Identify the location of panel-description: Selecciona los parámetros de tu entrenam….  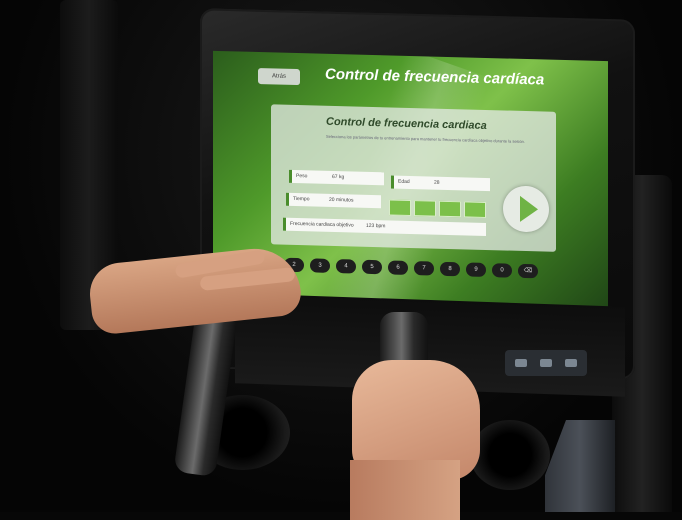
(426, 138).